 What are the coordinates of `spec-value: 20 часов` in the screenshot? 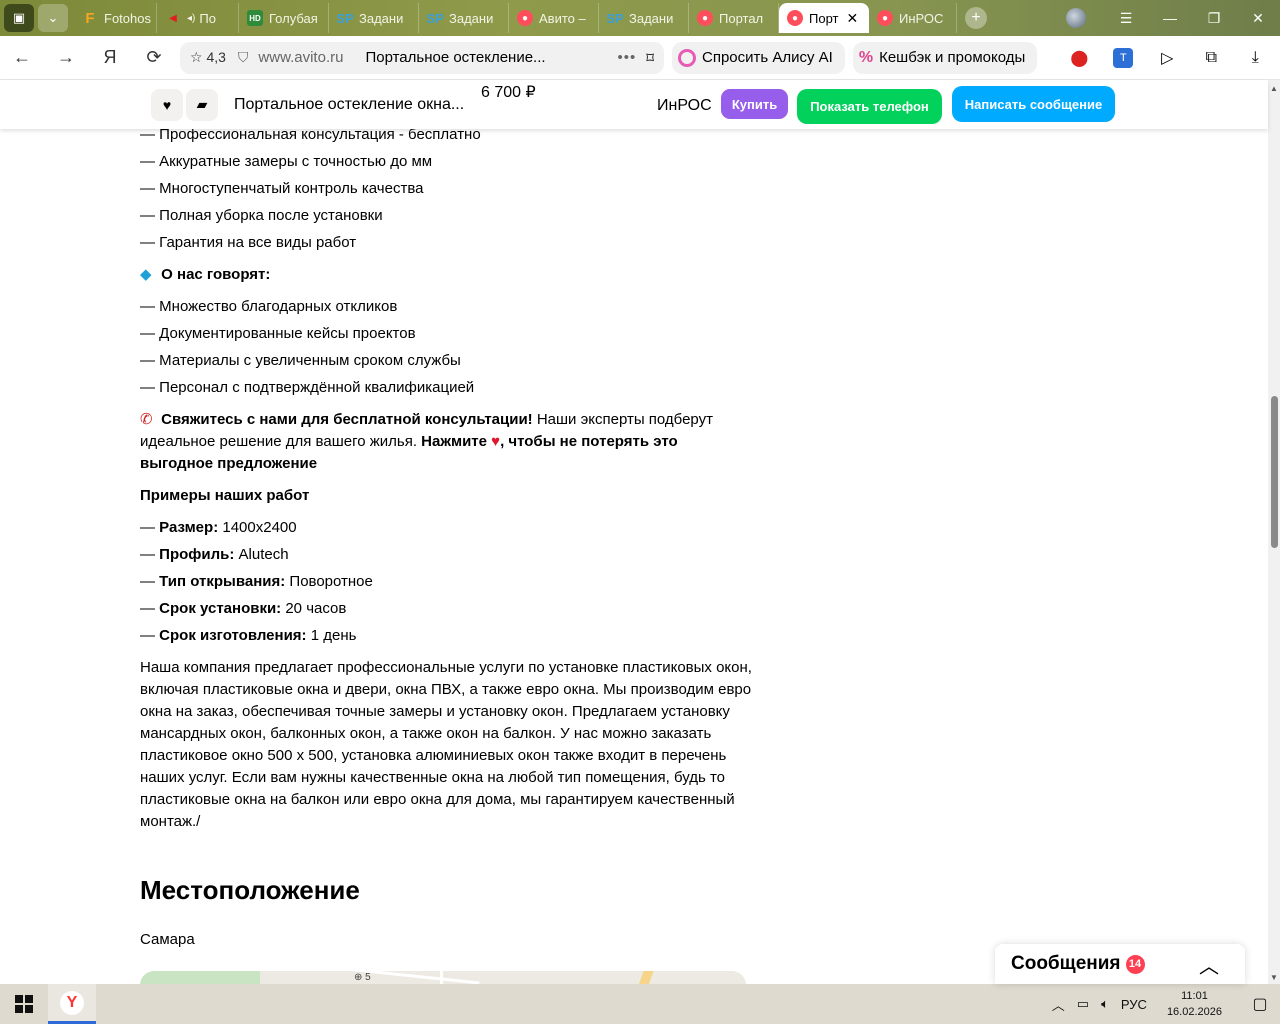 It's located at (316, 608).